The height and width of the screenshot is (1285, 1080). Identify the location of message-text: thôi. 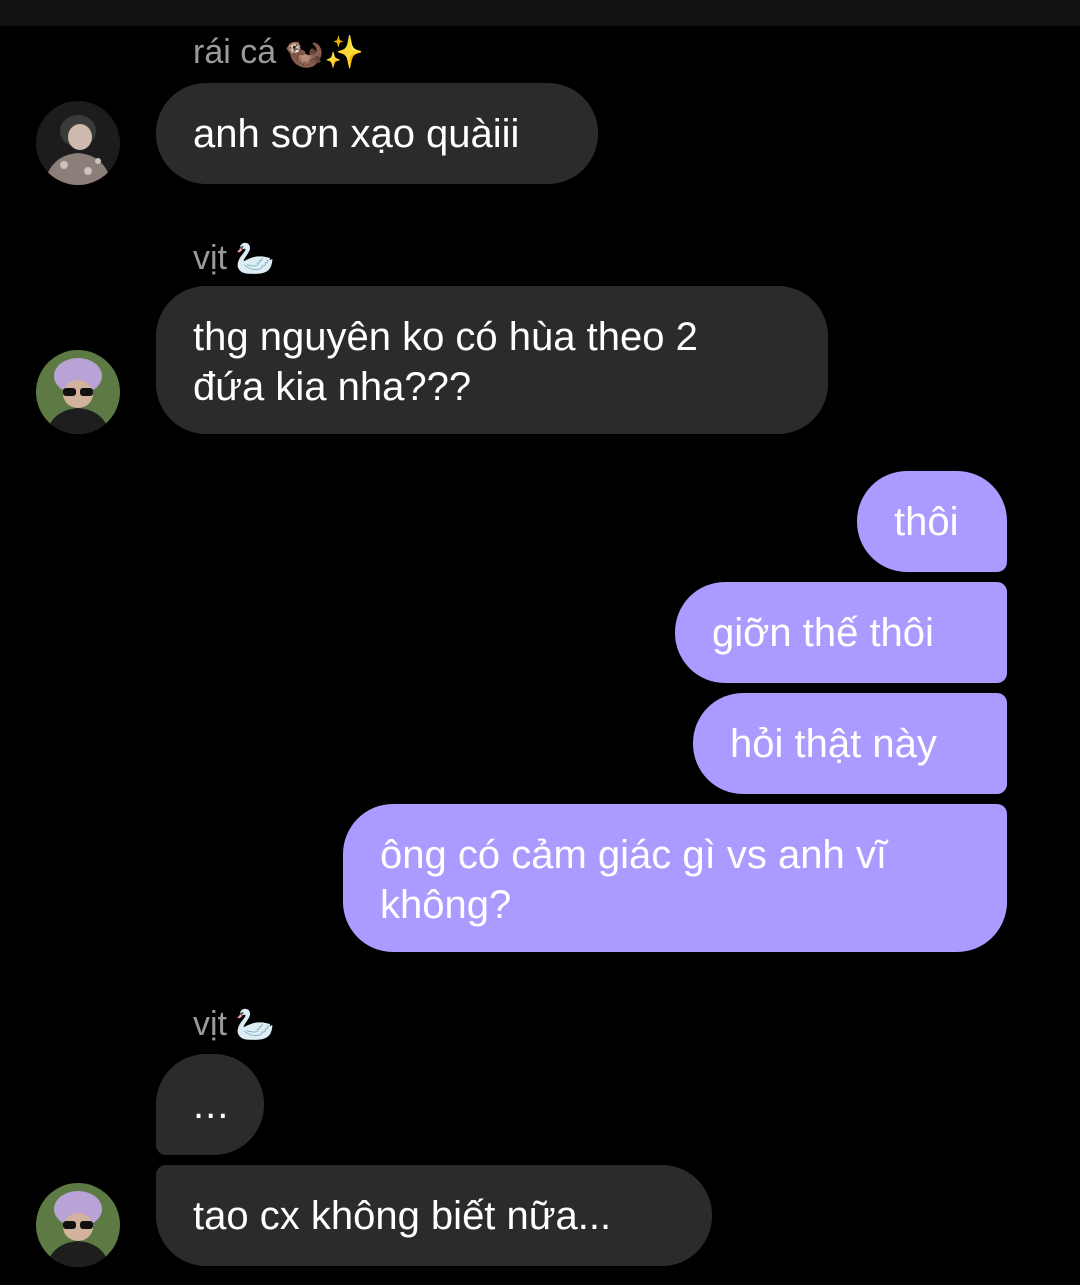
(926, 522).